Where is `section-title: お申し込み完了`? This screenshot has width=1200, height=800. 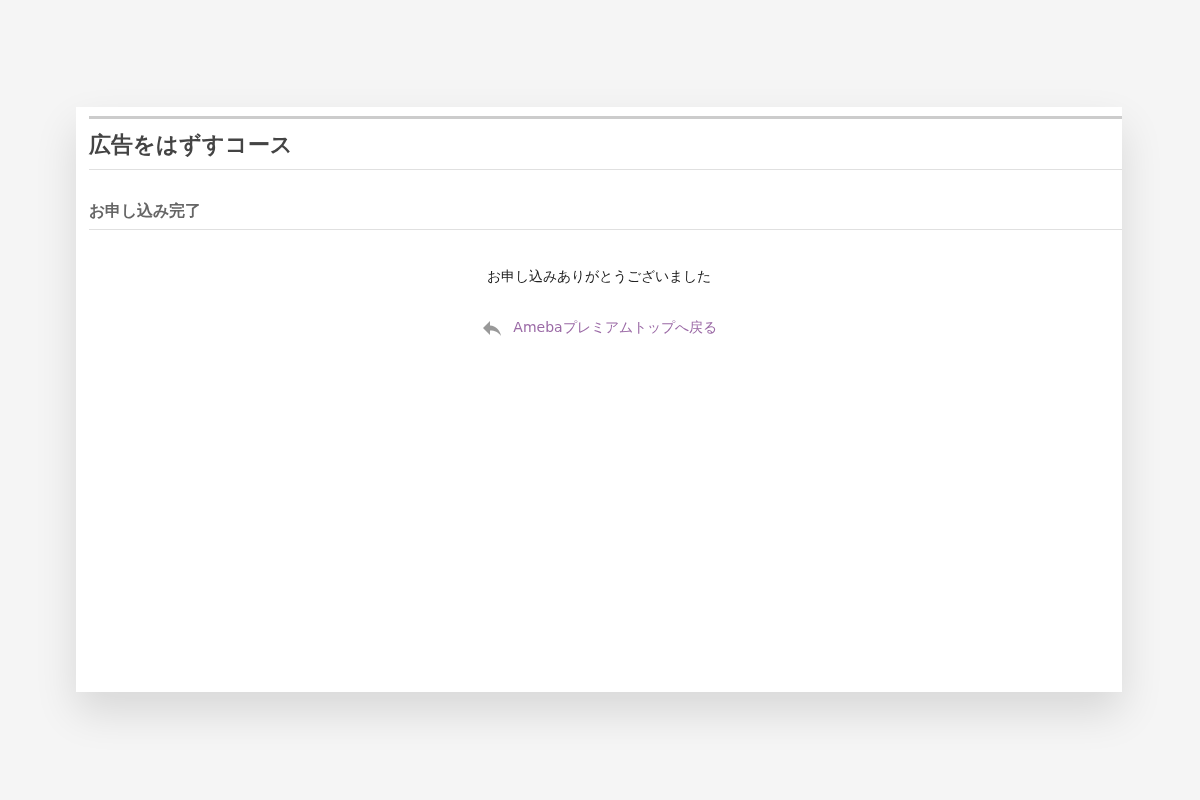
section-title: お申し込み完了 is located at coordinates (145, 211).